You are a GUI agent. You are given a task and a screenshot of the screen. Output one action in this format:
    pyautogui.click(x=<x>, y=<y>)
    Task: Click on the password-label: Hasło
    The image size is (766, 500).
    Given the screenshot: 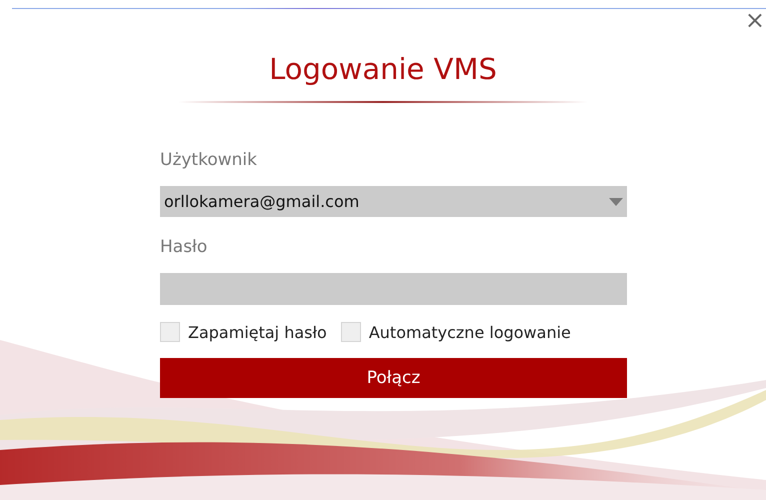 What is the action you would take?
    pyautogui.click(x=184, y=247)
    